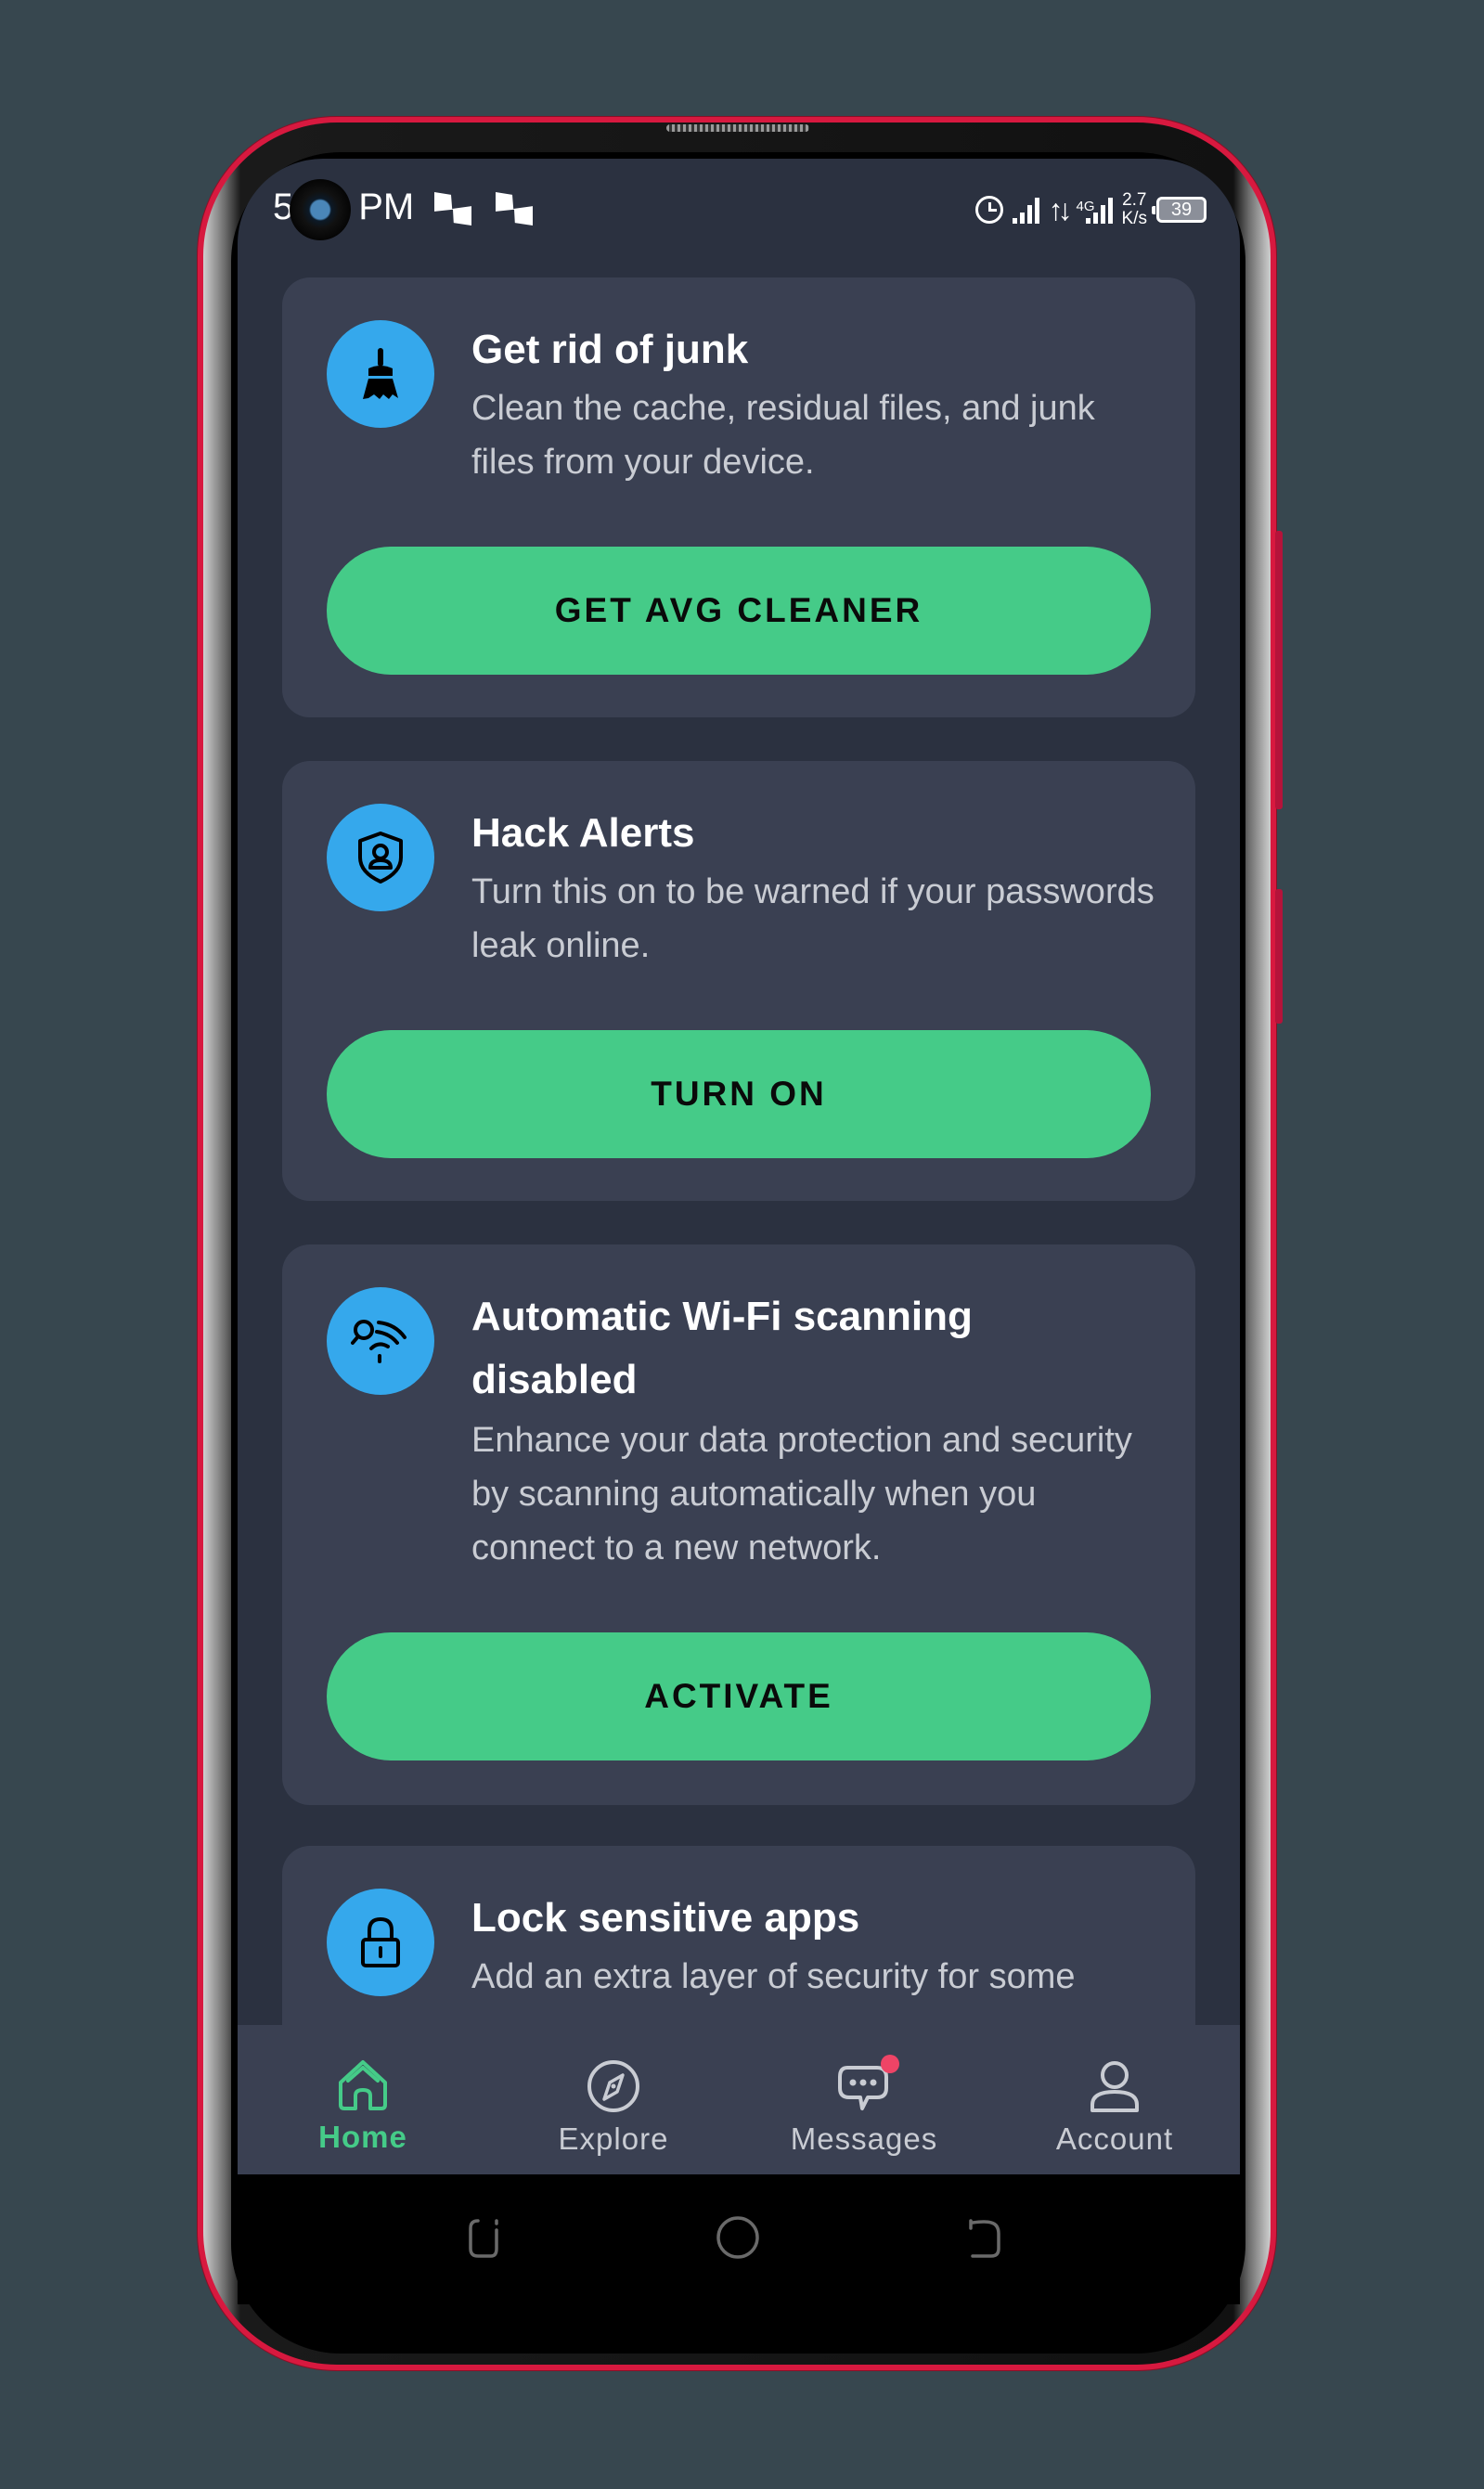 The height and width of the screenshot is (2489, 1484). What do you see at coordinates (363, 2137) in the screenshot?
I see `nav-label: Home` at bounding box center [363, 2137].